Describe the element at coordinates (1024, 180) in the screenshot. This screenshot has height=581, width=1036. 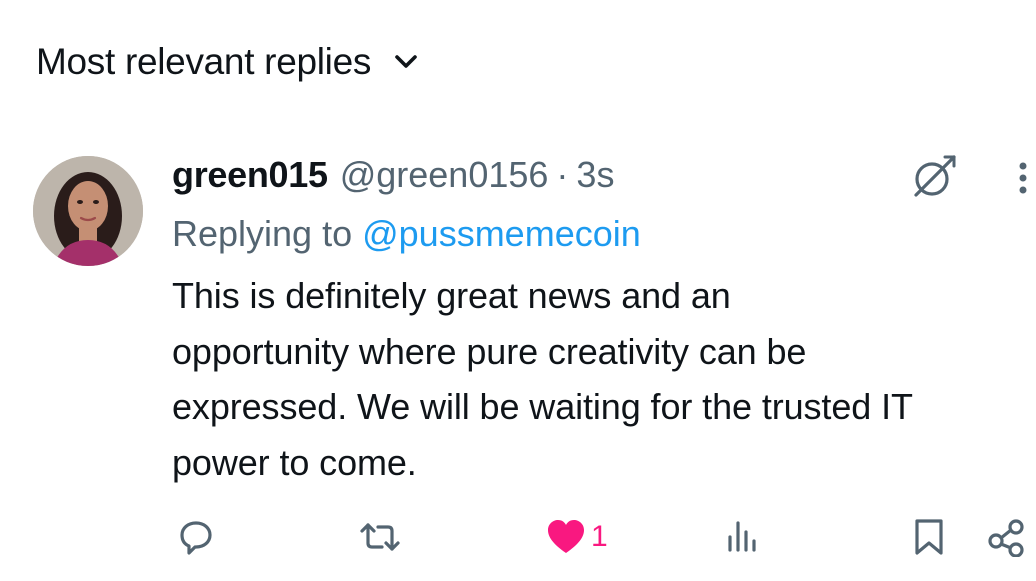
I see `more-vertical-icon` at that location.